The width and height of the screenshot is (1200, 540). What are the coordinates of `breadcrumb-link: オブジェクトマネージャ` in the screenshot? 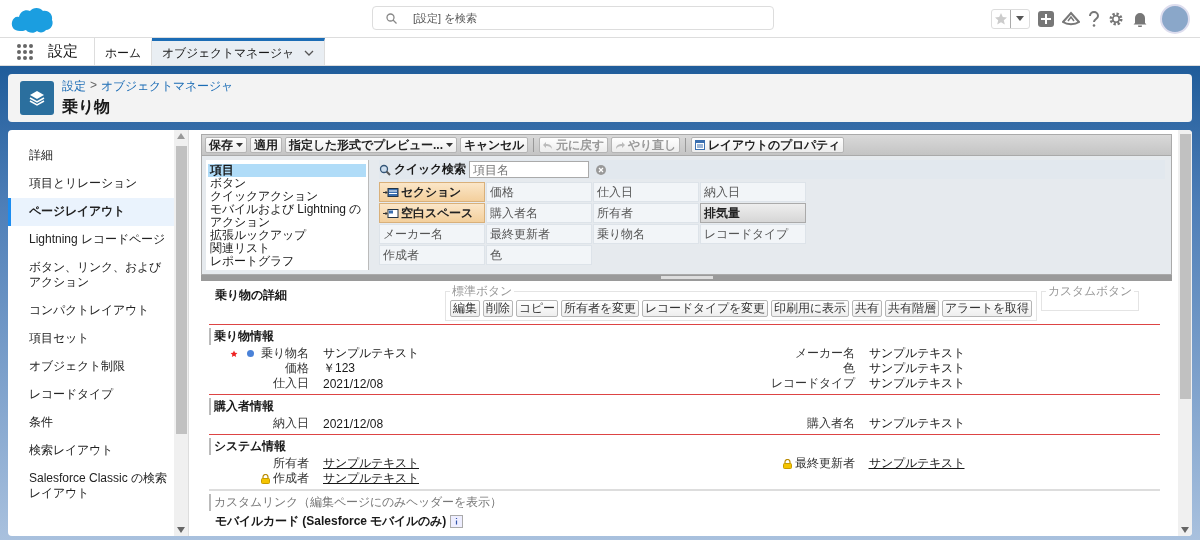 It's located at (167, 86).